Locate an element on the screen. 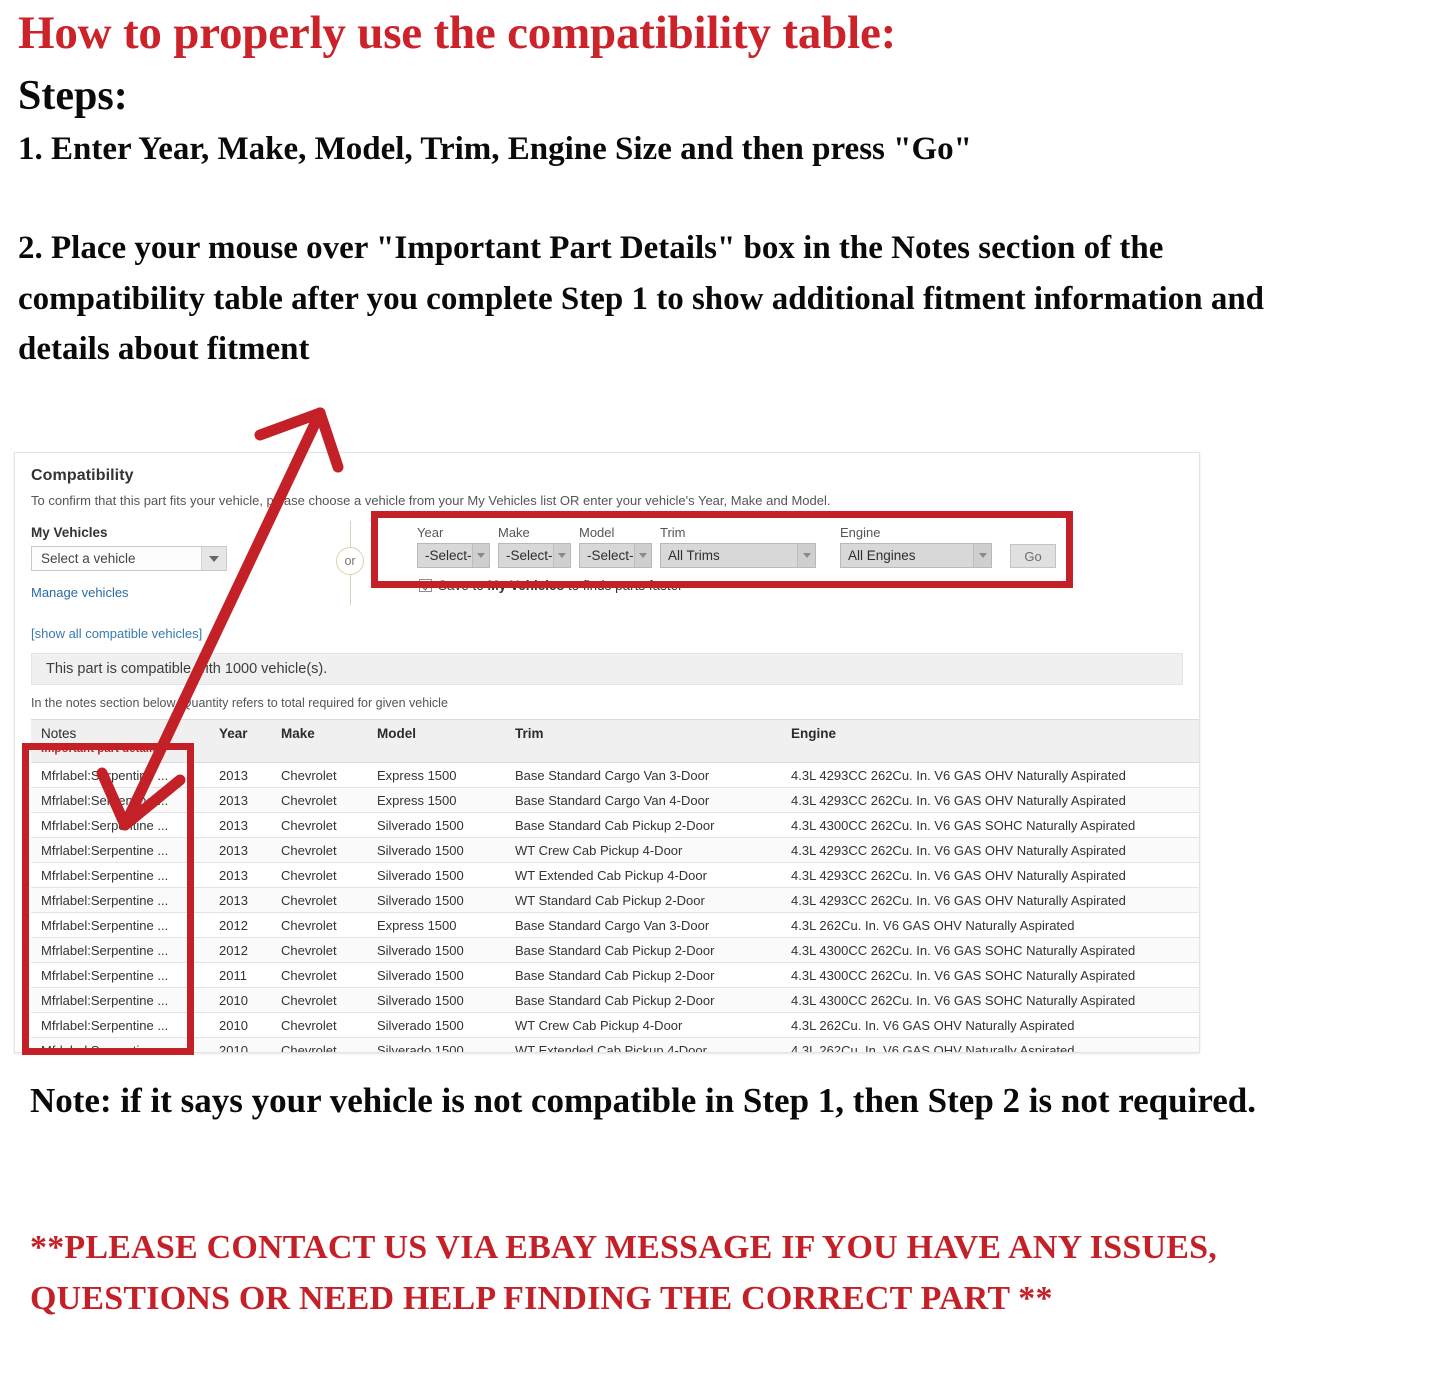 The width and height of the screenshot is (1445, 1393). important-part-details-label: Important part details is located at coordinates (100, 749).